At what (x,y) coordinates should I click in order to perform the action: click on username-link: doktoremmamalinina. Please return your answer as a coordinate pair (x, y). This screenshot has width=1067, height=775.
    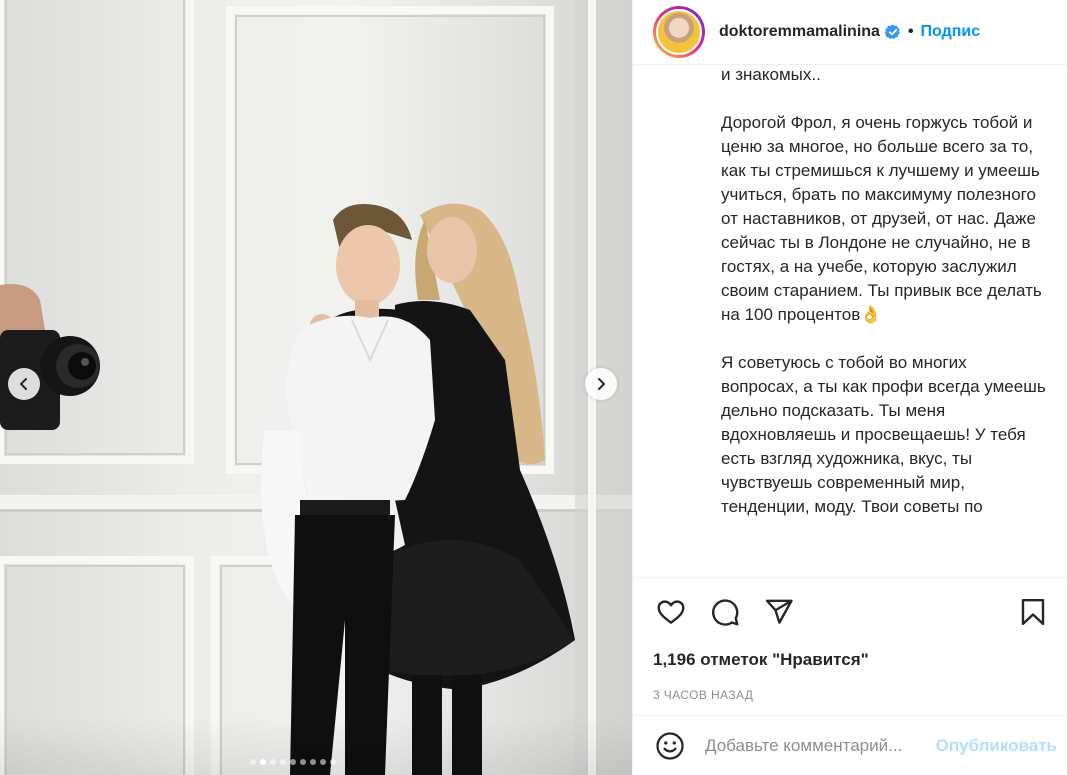
    Looking at the image, I should click on (799, 32).